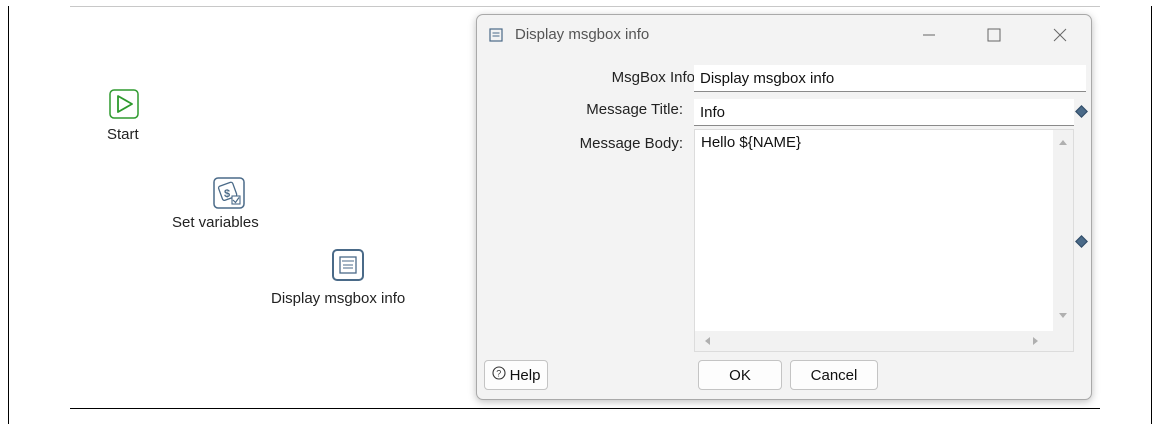  What do you see at coordinates (631, 143) in the screenshot?
I see `message-body-label: Message Body:` at bounding box center [631, 143].